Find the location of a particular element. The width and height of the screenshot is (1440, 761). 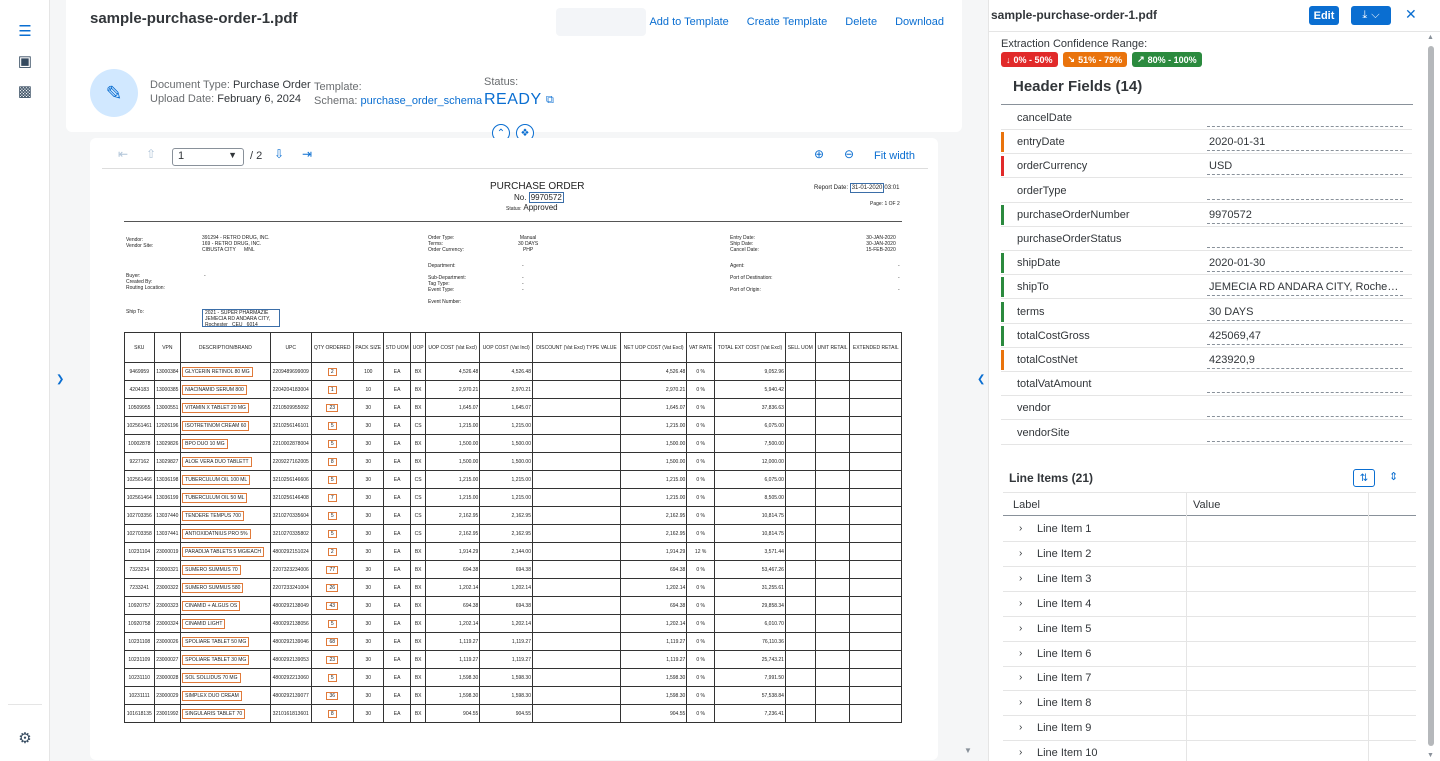

field-value: 423920,9 is located at coordinates (1306, 360).